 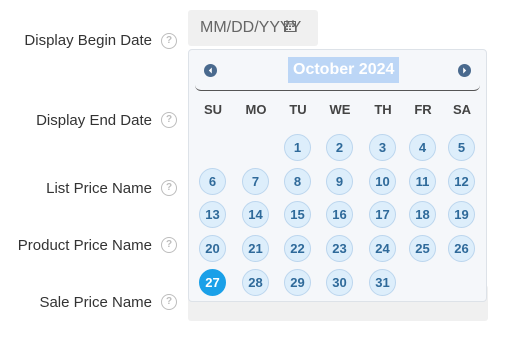 I want to click on day-cell: 26, so click(x=461, y=248).